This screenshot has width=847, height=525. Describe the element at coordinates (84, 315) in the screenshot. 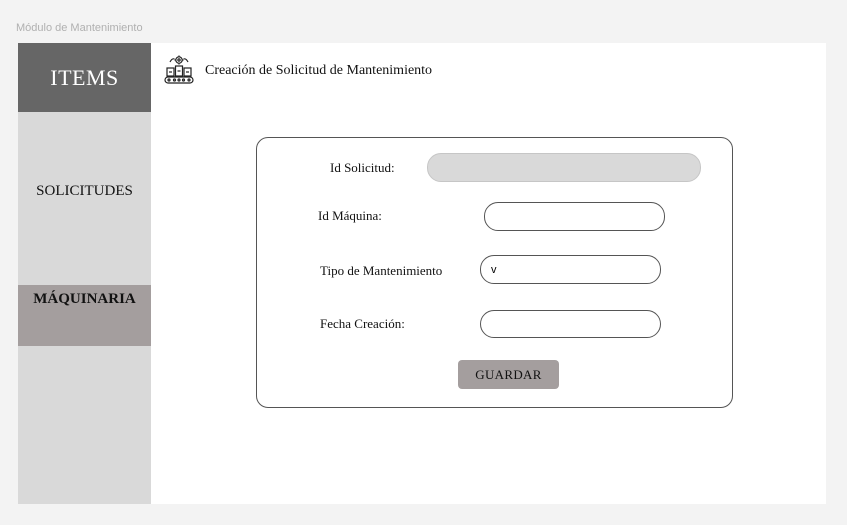

I see `sidebar-item-maquinaria: MÁQUINARIA` at that location.